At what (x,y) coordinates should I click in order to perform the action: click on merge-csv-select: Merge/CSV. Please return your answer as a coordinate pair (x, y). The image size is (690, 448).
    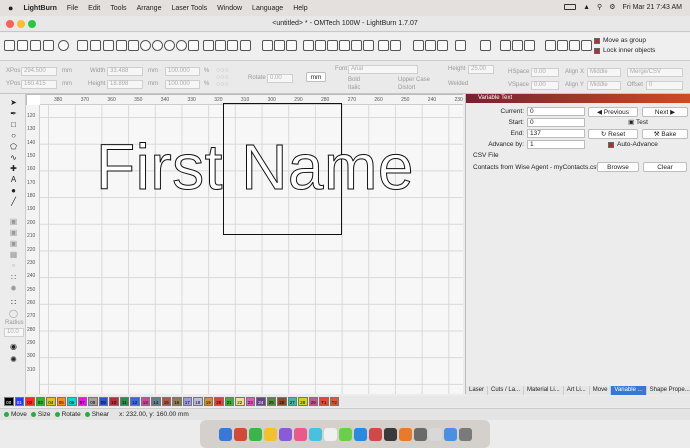
    Looking at the image, I should click on (655, 72).